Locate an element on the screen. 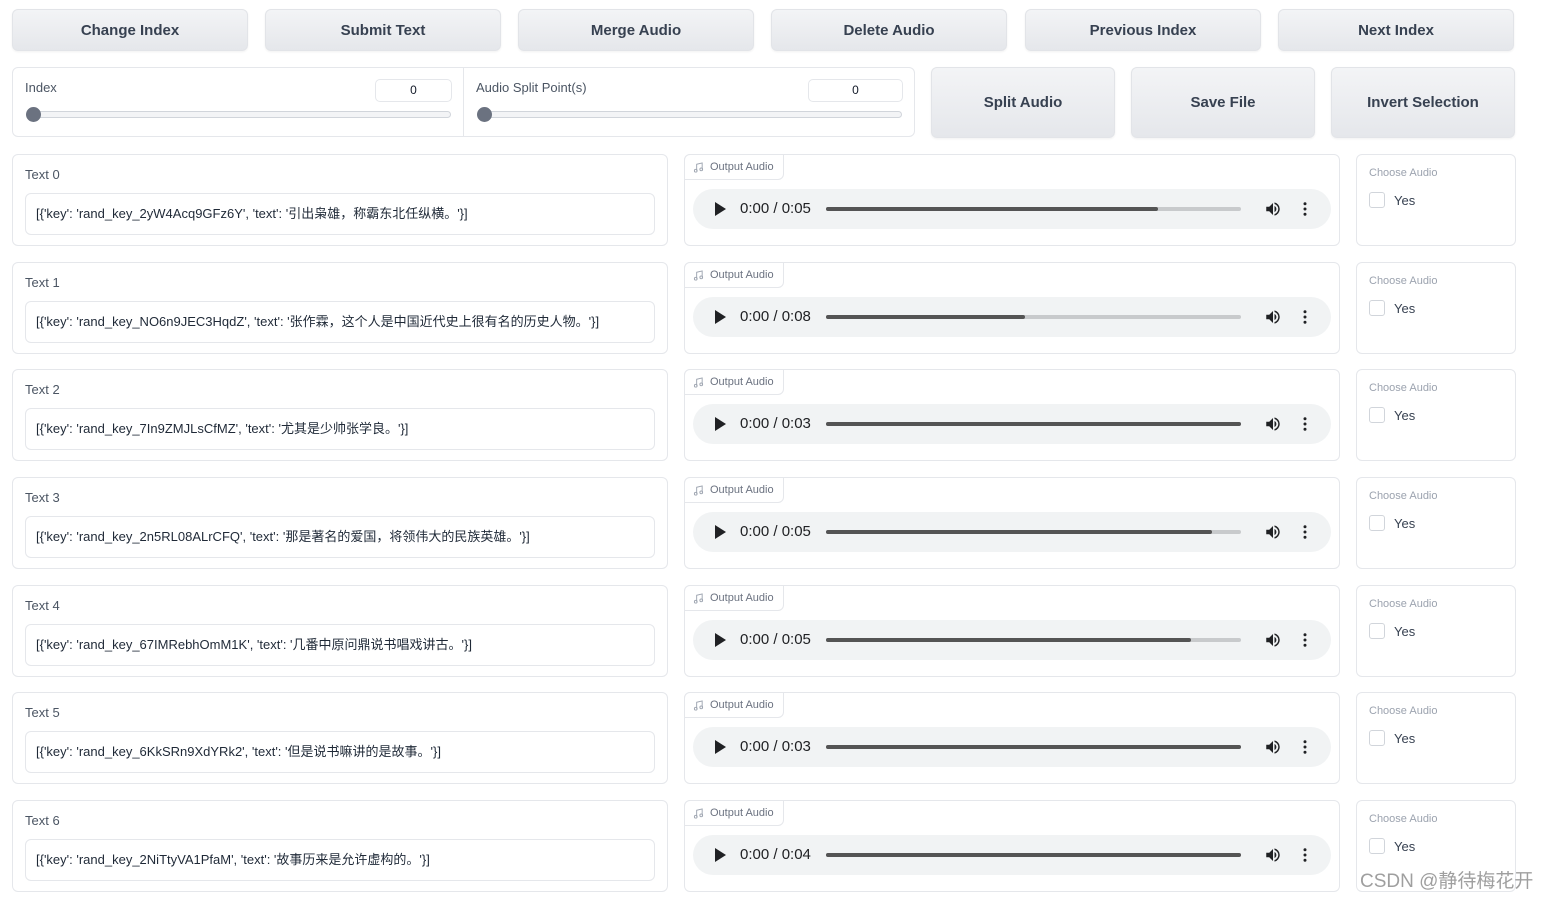  split-point-slider-thumb is located at coordinates (484, 114).